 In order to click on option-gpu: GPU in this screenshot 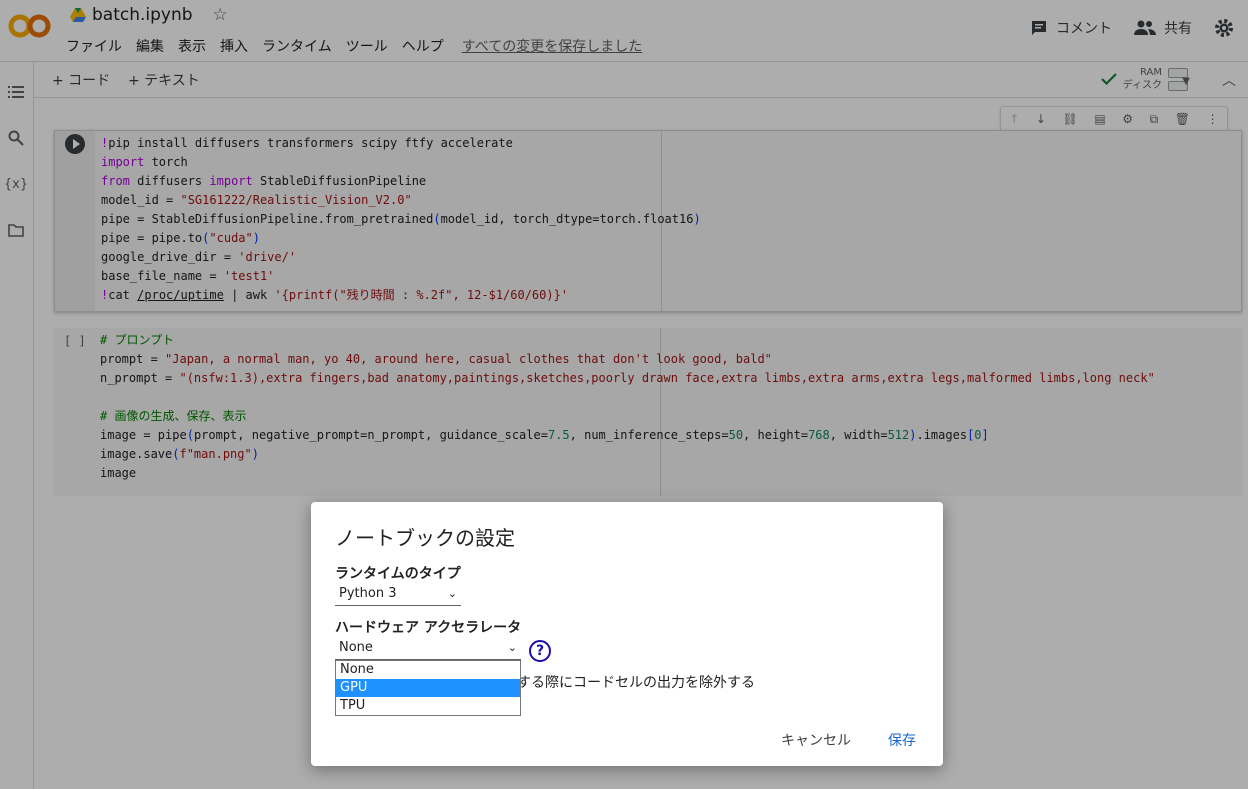, I will do `click(428, 688)`.